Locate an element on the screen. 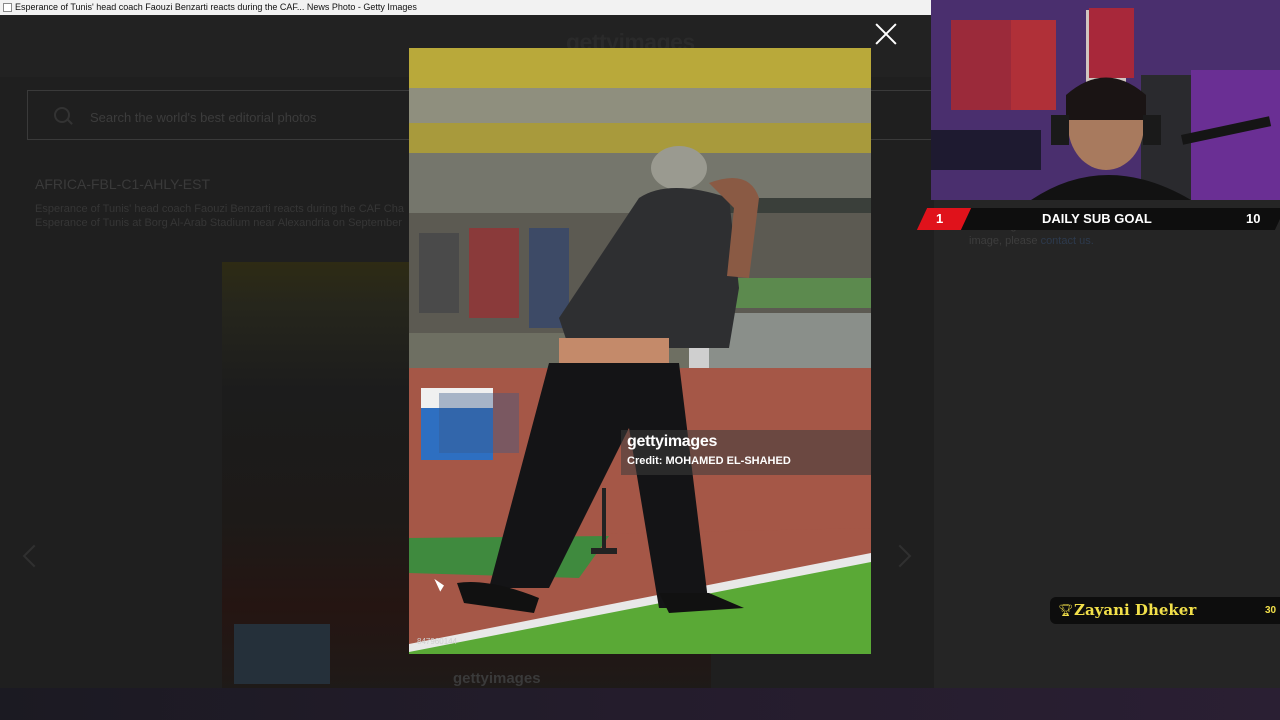 The width and height of the screenshot is (1280, 720). background-photo-cooler is located at coordinates (282, 654).